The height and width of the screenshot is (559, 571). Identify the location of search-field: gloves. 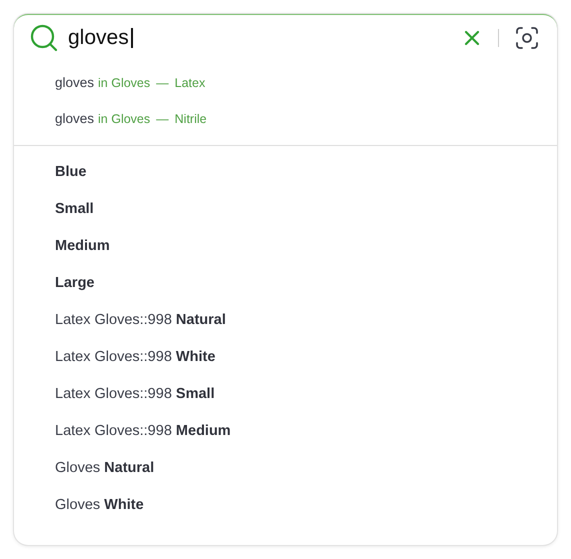
(99, 38).